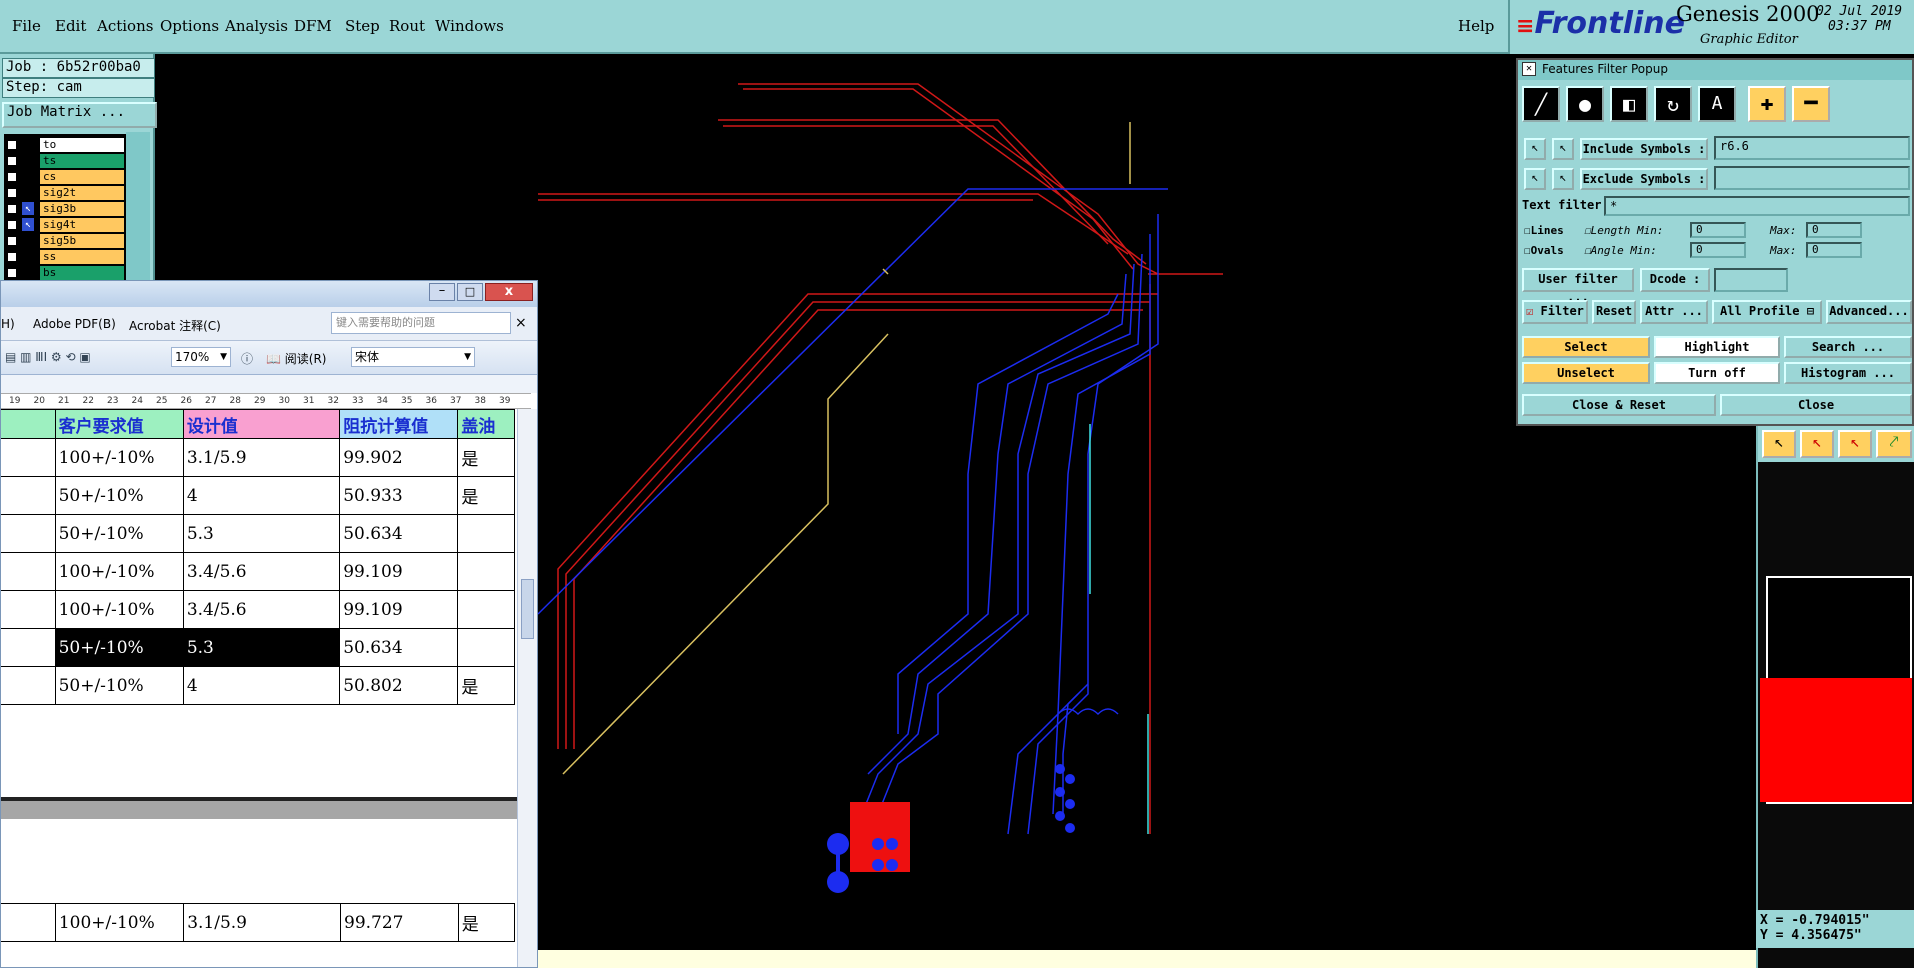  I want to click on layer-list-scrollbar, so click(138, 207).